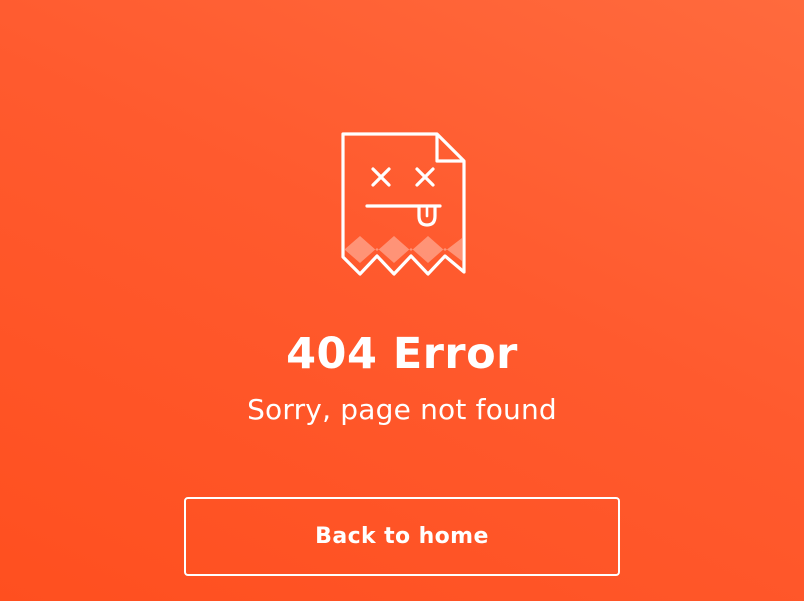 The image size is (804, 601). Describe the element at coordinates (402, 409) in the screenshot. I see `error-message: Sorry, page not found` at that location.